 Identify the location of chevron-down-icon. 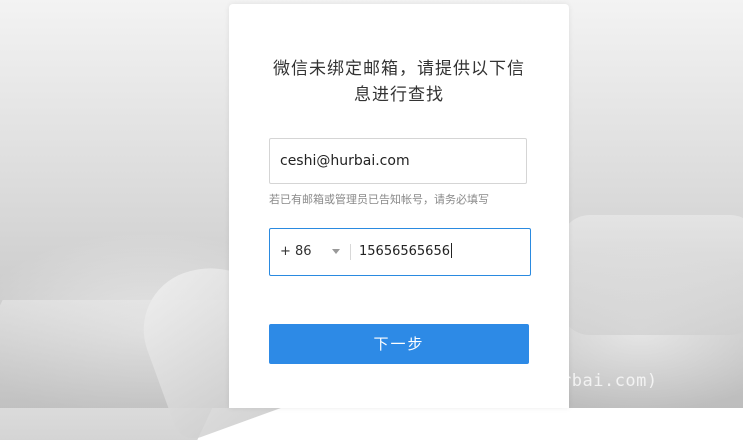
(336, 251).